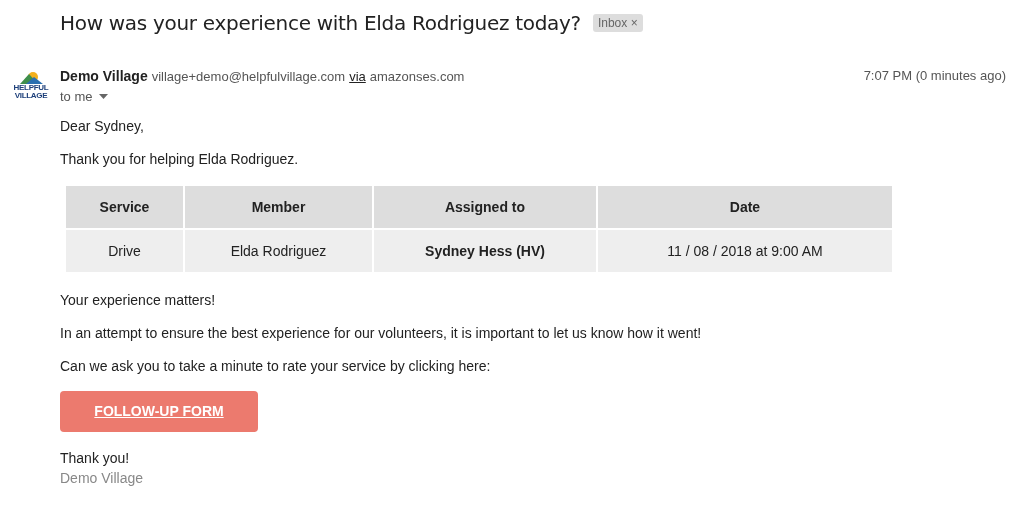  What do you see at coordinates (276, 366) in the screenshot?
I see `body-paragraph: Can we ask you to take a minute to rate your service by clicking here:` at bounding box center [276, 366].